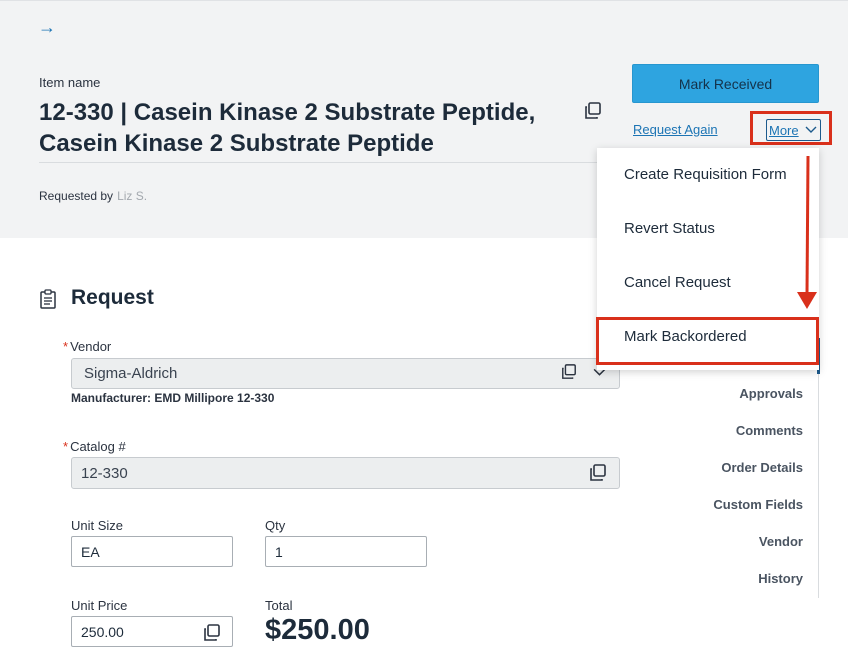 The image size is (848, 663). I want to click on side-nav-vendor: Vendor, so click(781, 541).